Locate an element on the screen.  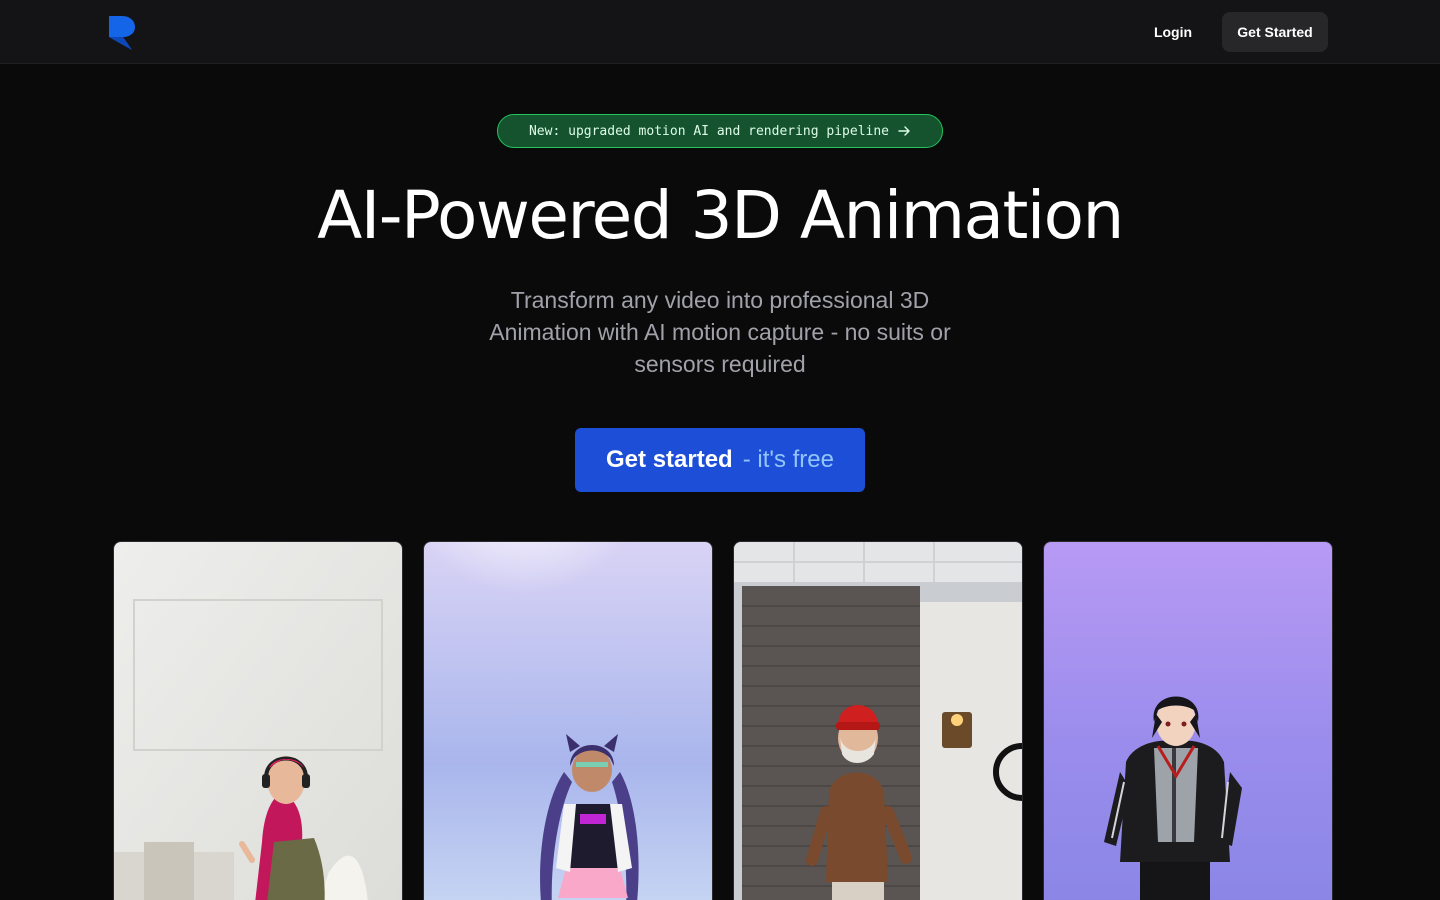
anime-cat-ear-girl-thumbnail is located at coordinates (568, 721).